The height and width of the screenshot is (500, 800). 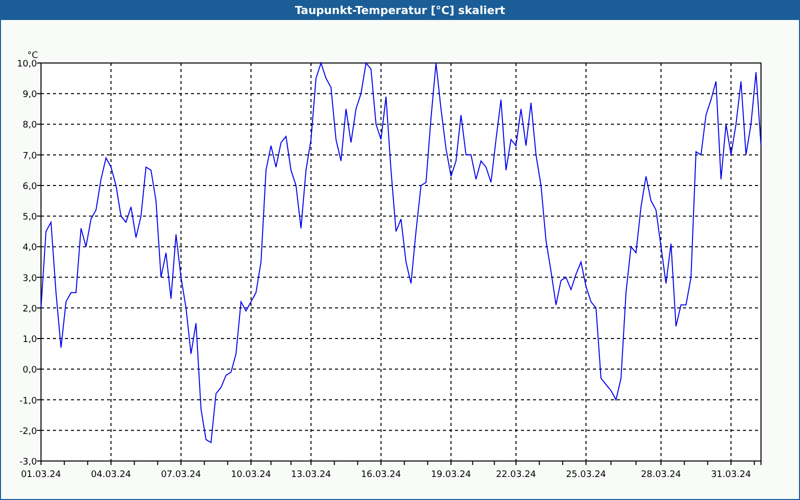 I want to click on window-title: Taupunkt-Temperatur [°C] skaliert, so click(x=400, y=10).